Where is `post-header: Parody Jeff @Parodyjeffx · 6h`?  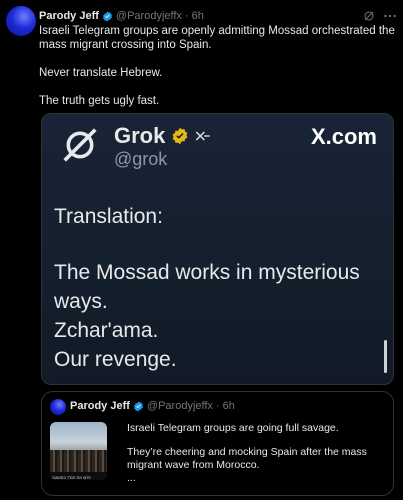 post-header: Parody Jeff @Parodyjeffx · 6h is located at coordinates (218, 16).